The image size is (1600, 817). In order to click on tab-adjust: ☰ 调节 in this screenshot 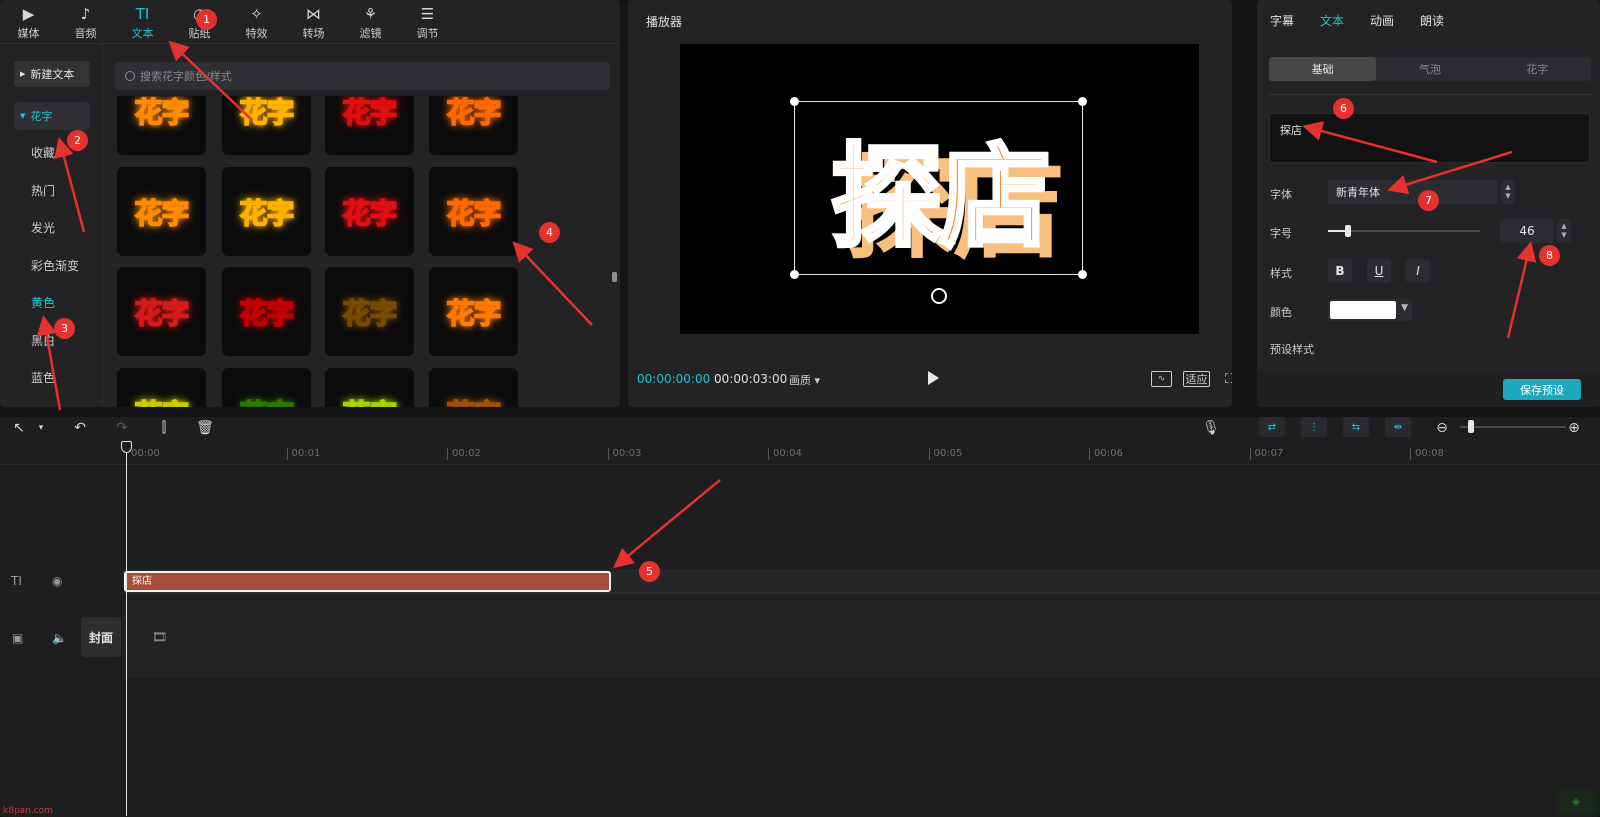, I will do `click(427, 22)`.